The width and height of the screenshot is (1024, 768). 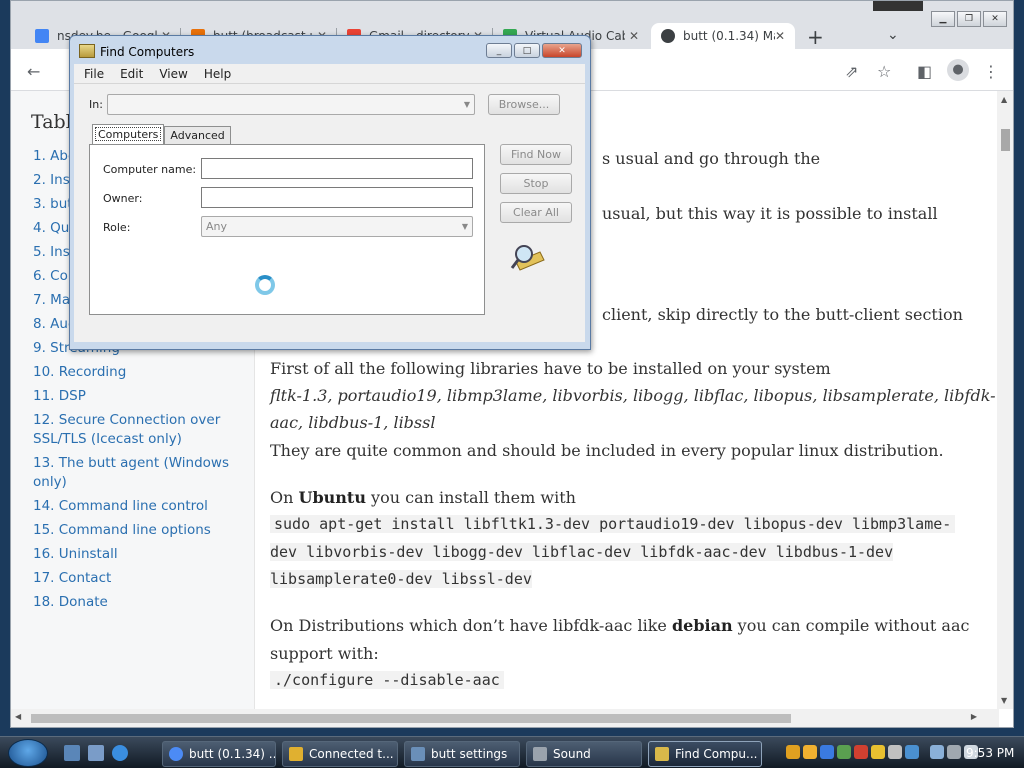 I want to click on dialog-title: Find Computers, so click(x=147, y=52).